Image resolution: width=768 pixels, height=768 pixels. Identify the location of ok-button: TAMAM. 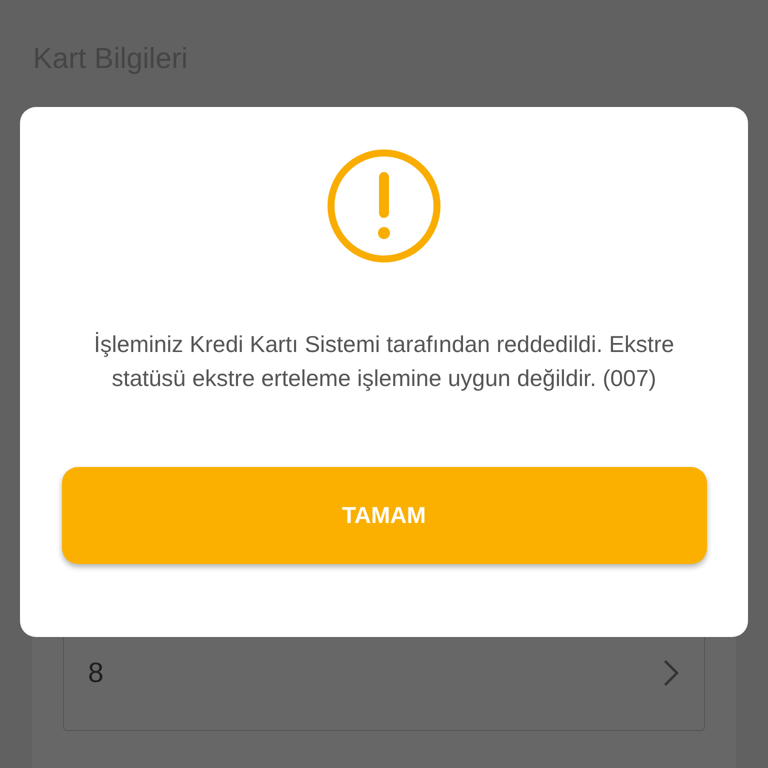
(384, 515).